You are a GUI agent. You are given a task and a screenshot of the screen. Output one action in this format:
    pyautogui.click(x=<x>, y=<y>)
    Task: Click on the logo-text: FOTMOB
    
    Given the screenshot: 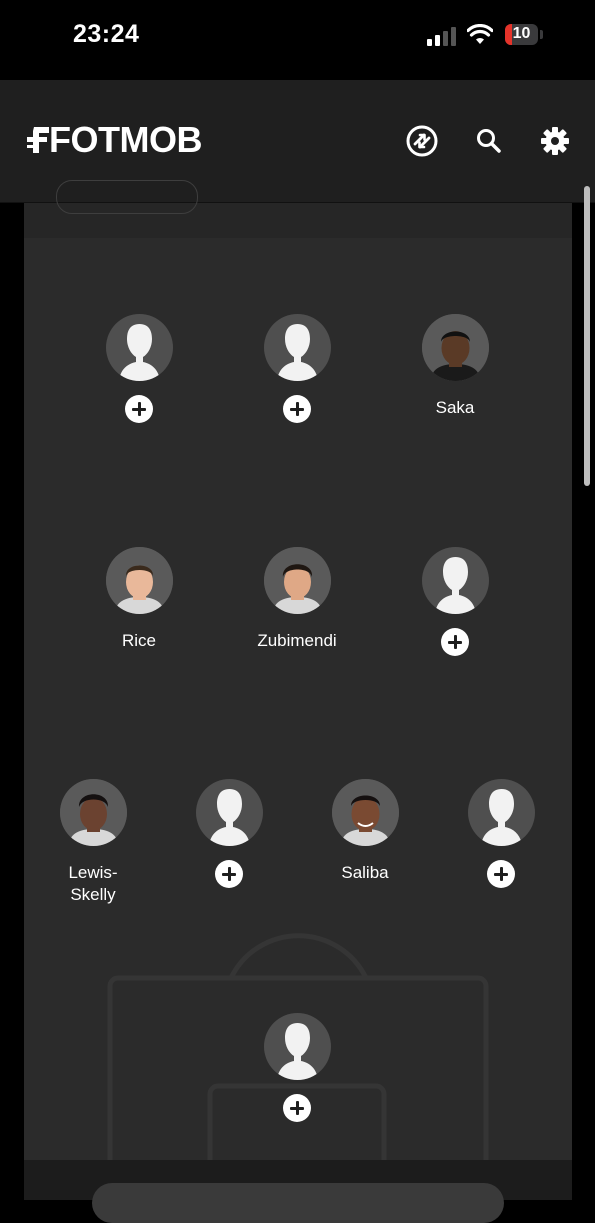 What is the action you would take?
    pyautogui.click(x=125, y=139)
    